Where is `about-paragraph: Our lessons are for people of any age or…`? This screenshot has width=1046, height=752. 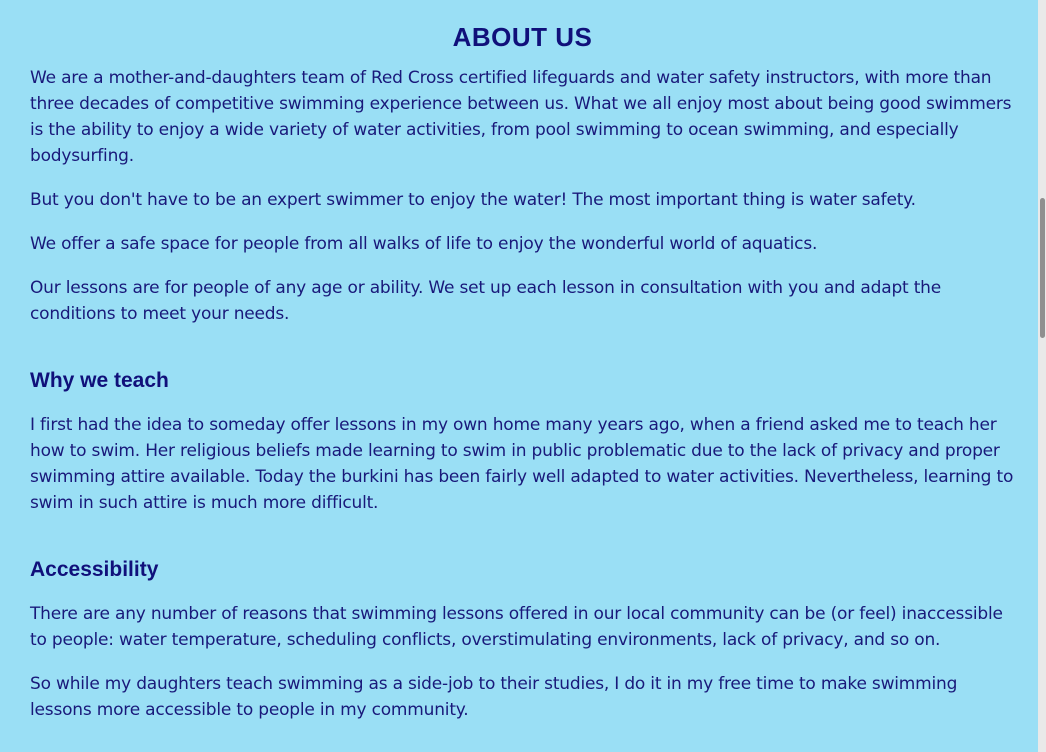
about-paragraph: Our lessons are for people of any age or… is located at coordinates (485, 301).